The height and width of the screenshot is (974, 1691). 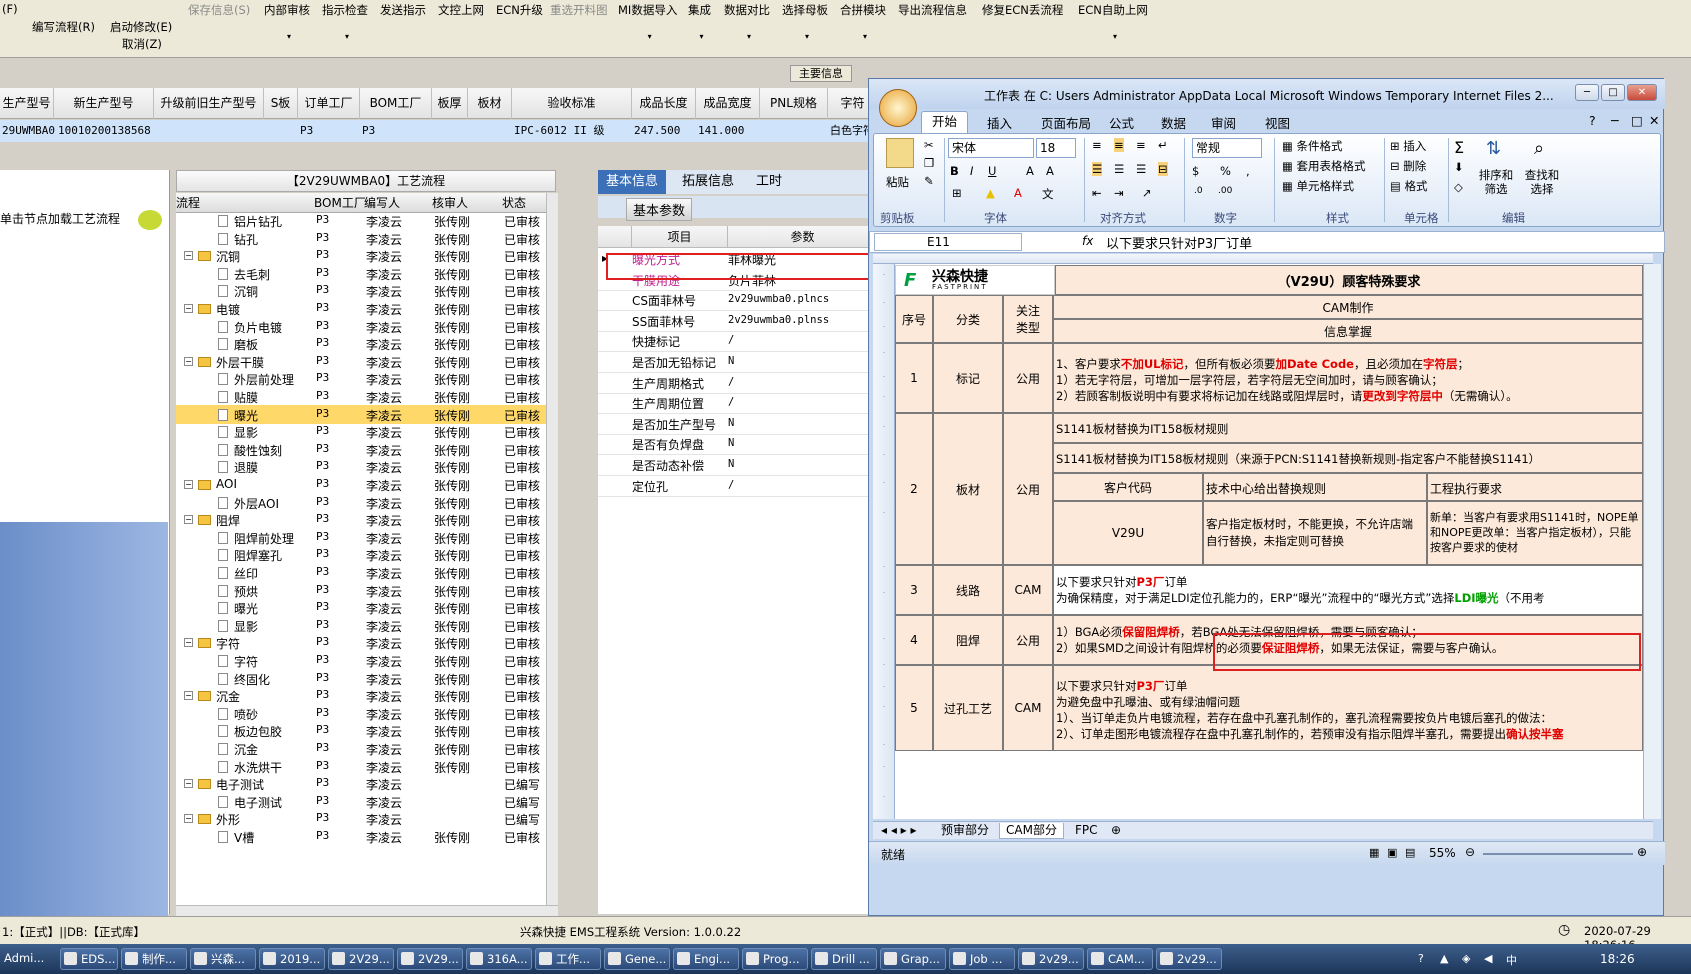 I want to click on tree-row: − 外层干膜 P3 李凌云 张传刚 已审核, so click(x=361, y=362).